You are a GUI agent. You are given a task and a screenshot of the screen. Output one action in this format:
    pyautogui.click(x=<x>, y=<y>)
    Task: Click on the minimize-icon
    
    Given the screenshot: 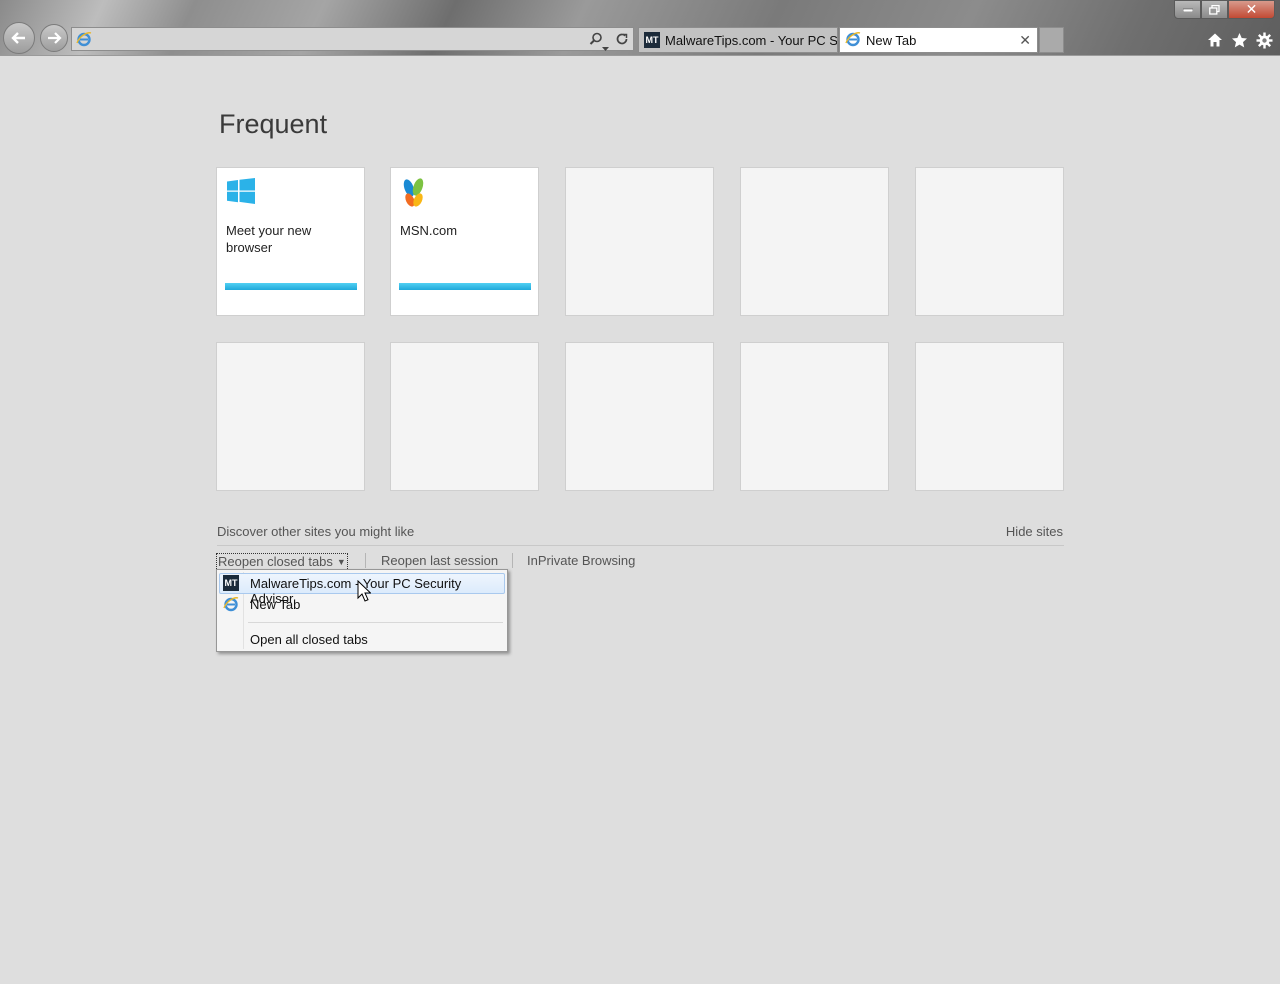 What is the action you would take?
    pyautogui.click(x=1187, y=10)
    